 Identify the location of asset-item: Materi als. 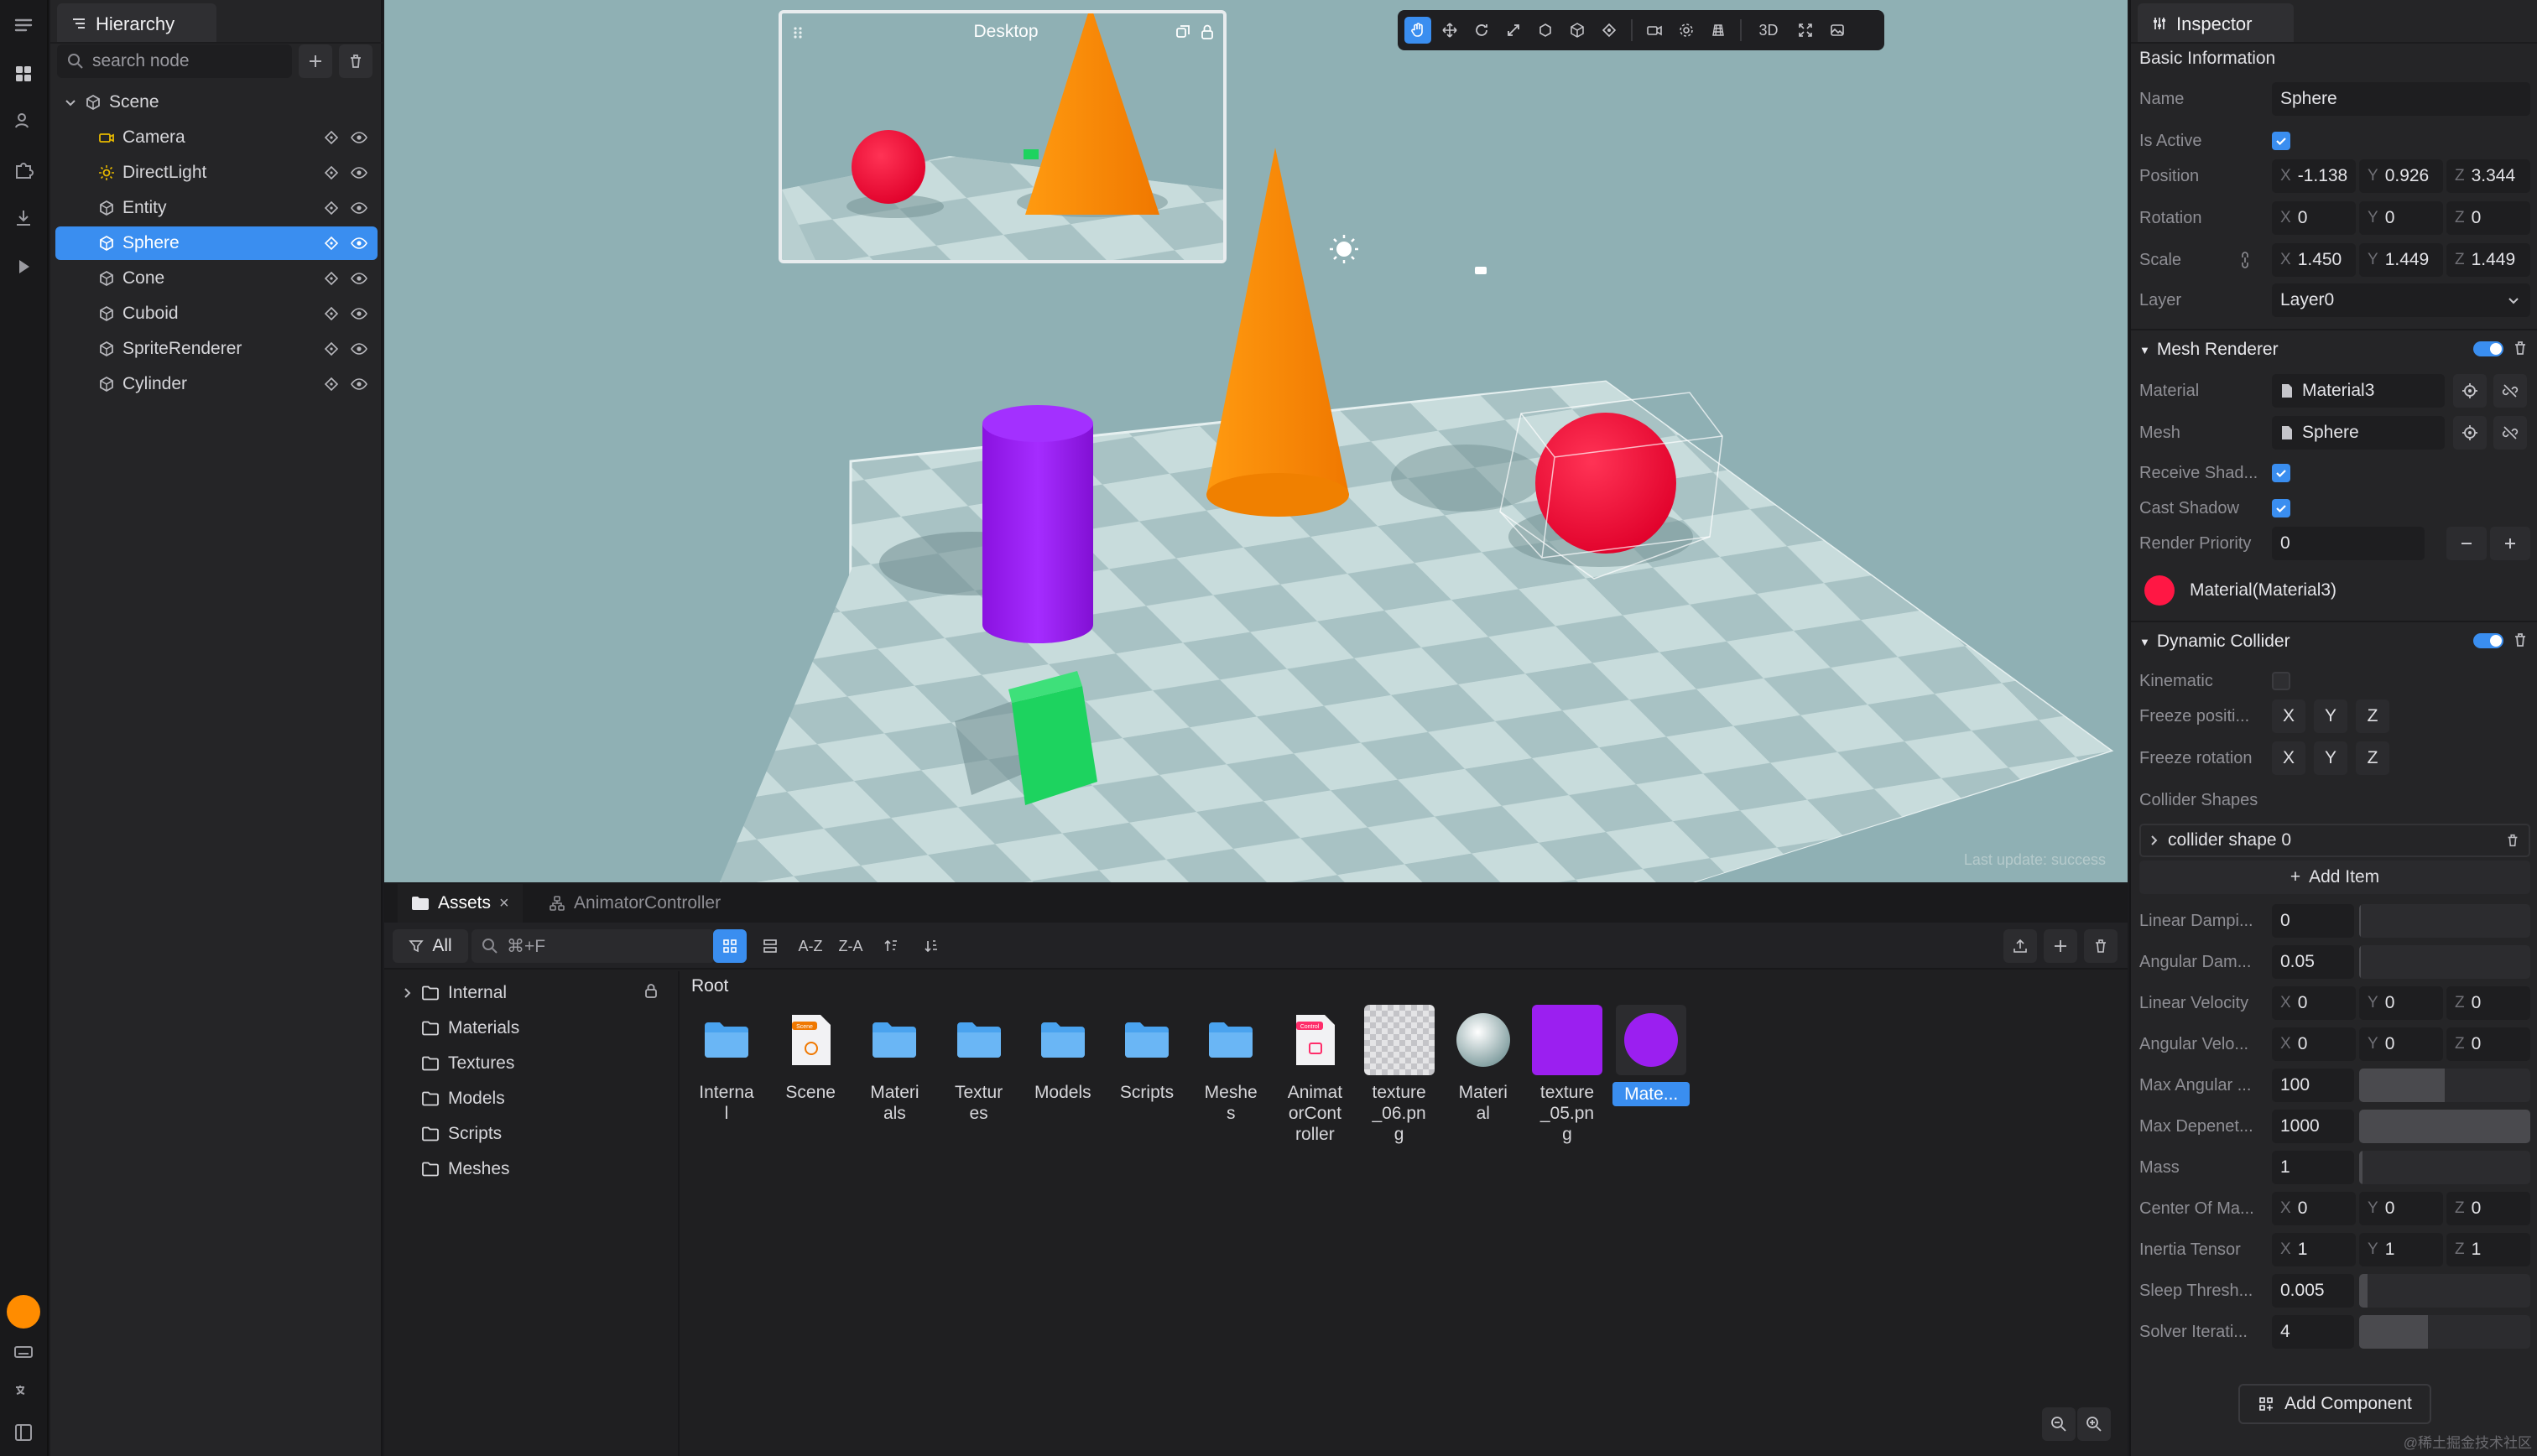
(894, 1064).